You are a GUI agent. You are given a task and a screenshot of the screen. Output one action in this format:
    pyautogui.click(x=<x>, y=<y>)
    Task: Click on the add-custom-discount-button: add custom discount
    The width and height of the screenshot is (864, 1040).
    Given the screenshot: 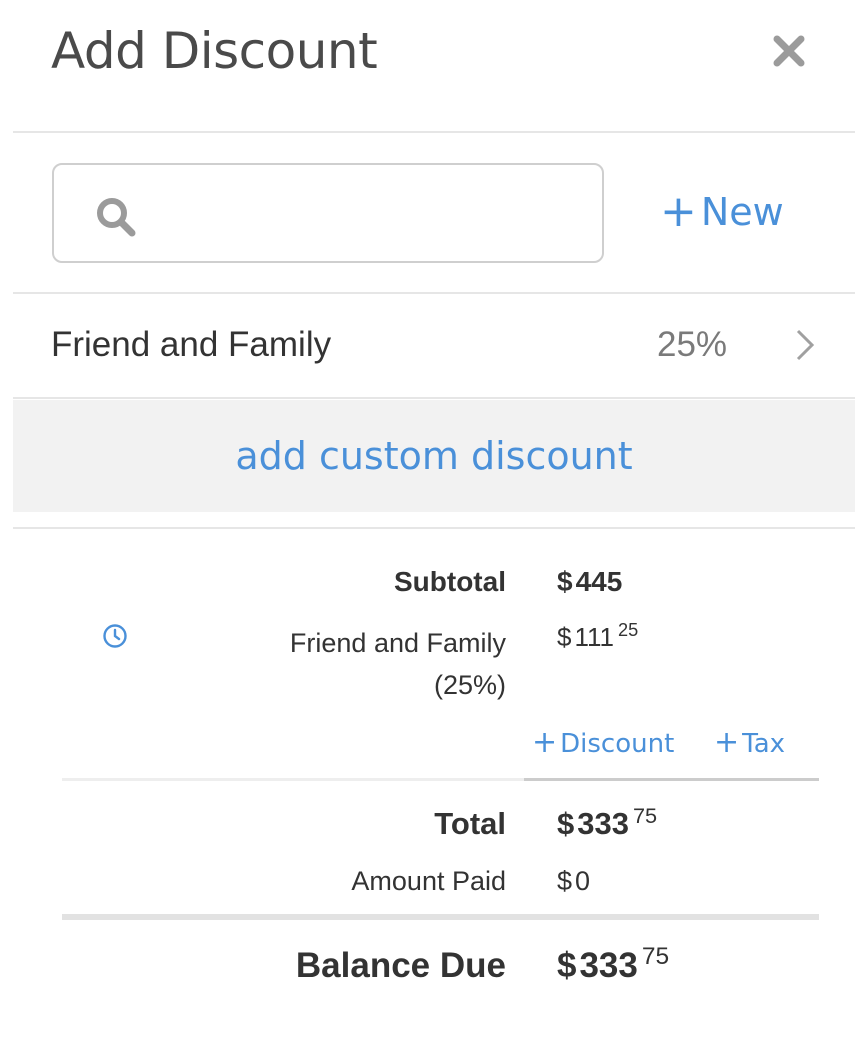 What is the action you would take?
    pyautogui.click(x=434, y=456)
    